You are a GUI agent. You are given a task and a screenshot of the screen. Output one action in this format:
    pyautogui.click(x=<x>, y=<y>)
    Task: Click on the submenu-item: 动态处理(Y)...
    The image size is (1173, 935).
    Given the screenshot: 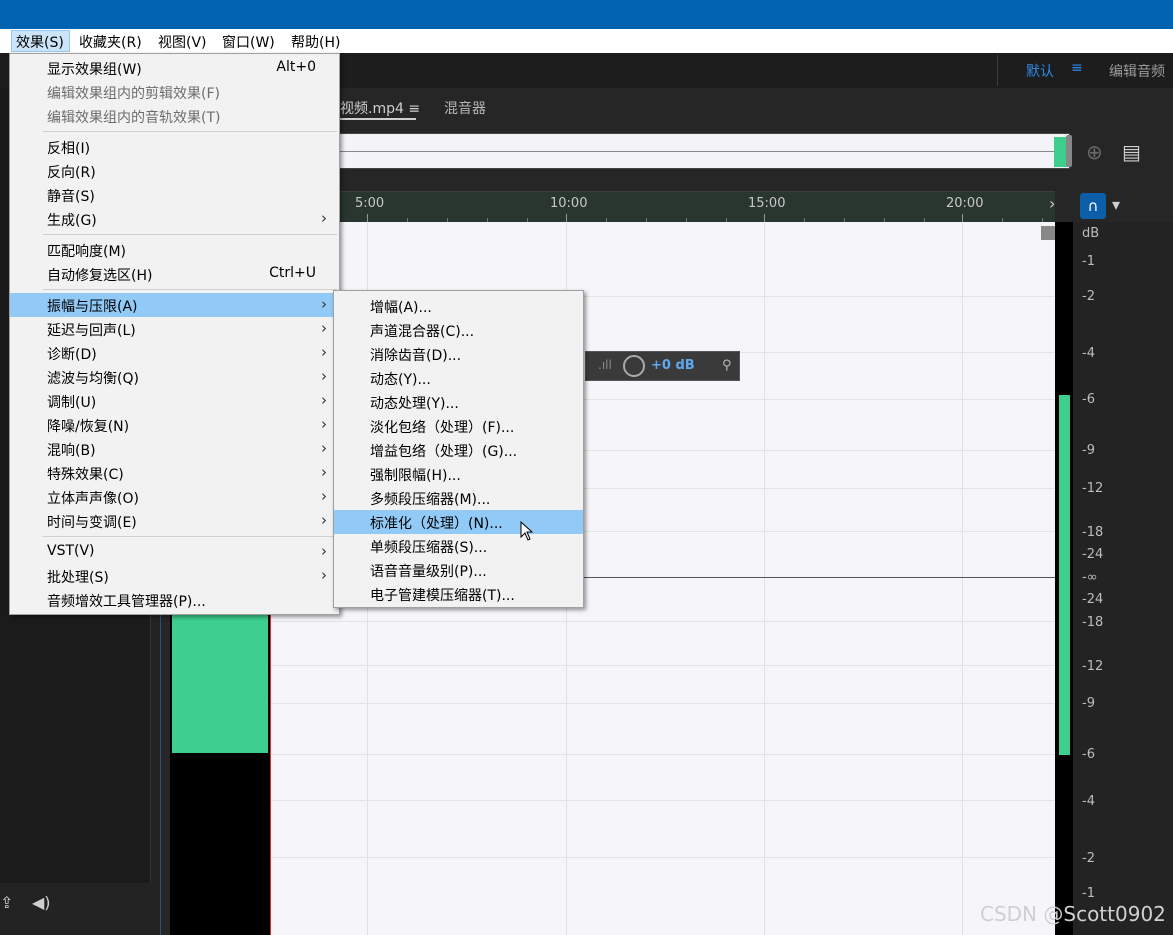 What is the action you would take?
    pyautogui.click(x=458, y=402)
    